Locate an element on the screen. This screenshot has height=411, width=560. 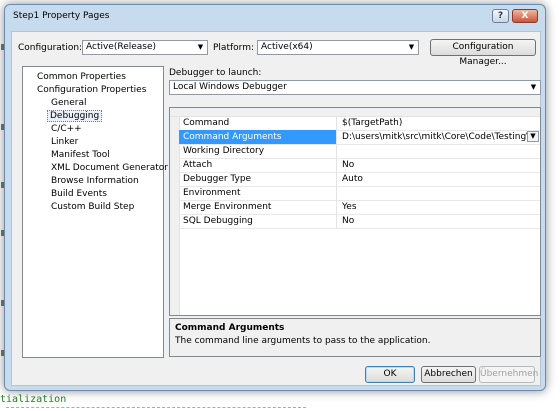
property-name: Working Directory is located at coordinates (224, 151).